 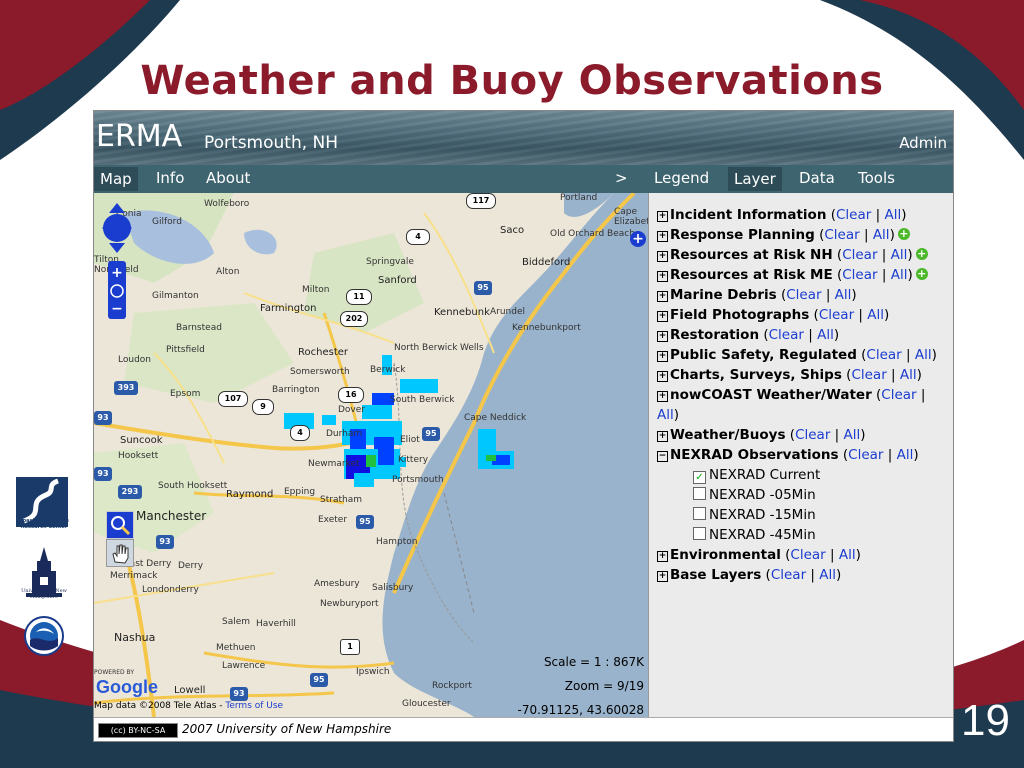 I want to click on layer-group-name: Environmental, so click(x=725, y=555).